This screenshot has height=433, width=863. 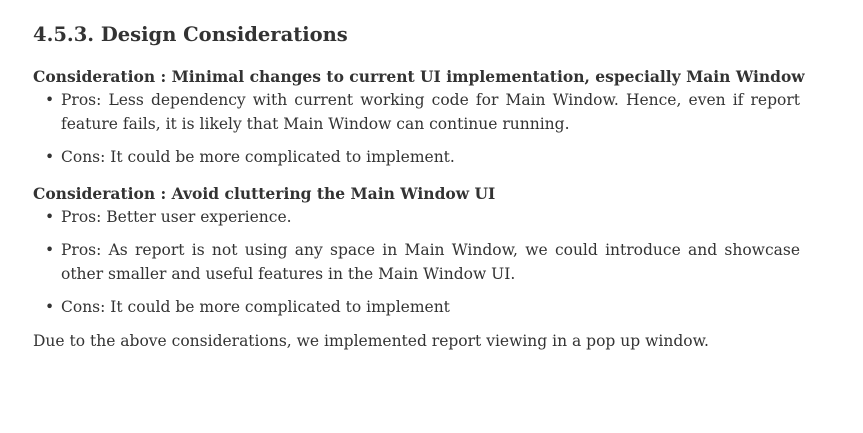 What do you see at coordinates (176, 217) in the screenshot?
I see `list-item-text: Pros: Better user experience.` at bounding box center [176, 217].